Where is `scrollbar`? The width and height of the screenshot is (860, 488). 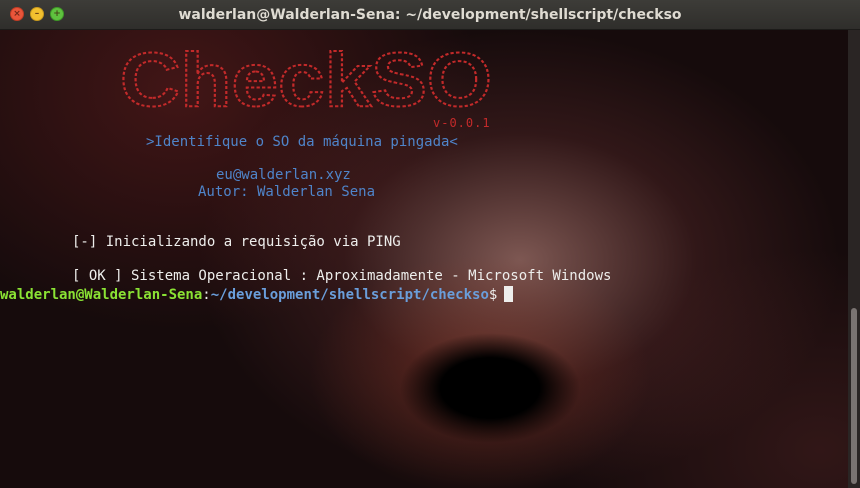
scrollbar is located at coordinates (854, 259).